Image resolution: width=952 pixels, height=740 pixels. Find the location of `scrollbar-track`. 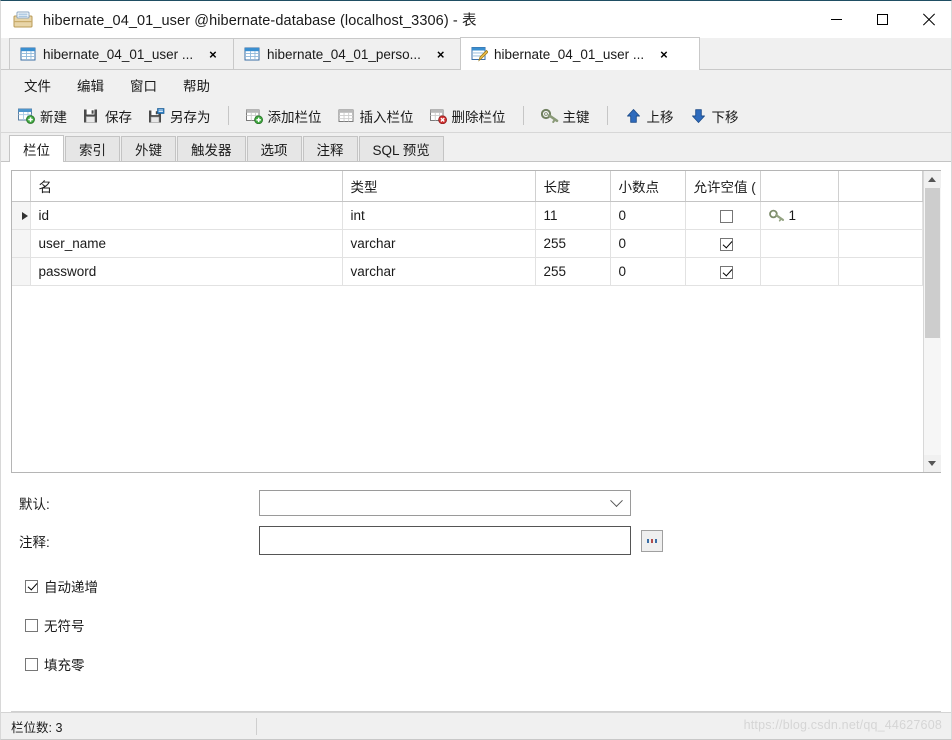

scrollbar-track is located at coordinates (932, 321).